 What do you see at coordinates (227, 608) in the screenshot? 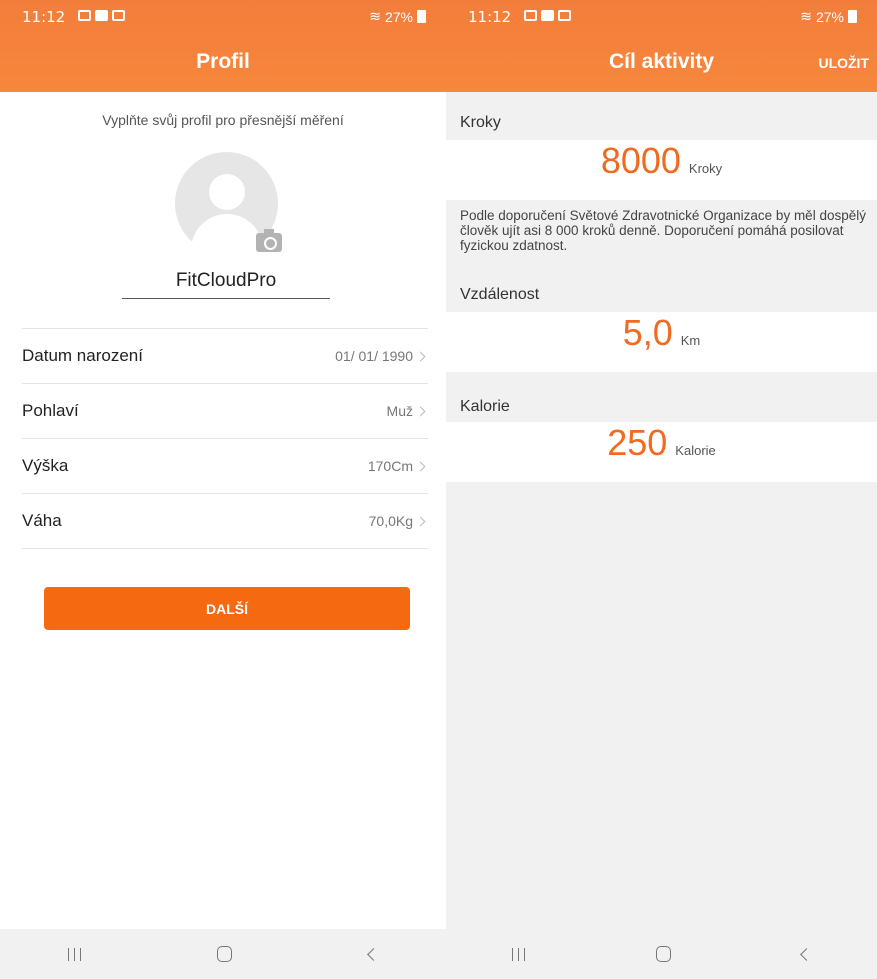
I see `next-button: DALŠÍ` at bounding box center [227, 608].